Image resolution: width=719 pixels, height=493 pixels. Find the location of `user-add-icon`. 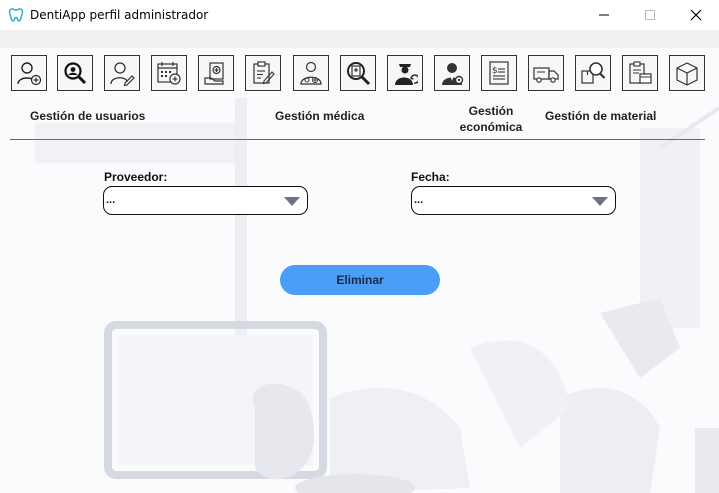

user-add-icon is located at coordinates (29, 74).